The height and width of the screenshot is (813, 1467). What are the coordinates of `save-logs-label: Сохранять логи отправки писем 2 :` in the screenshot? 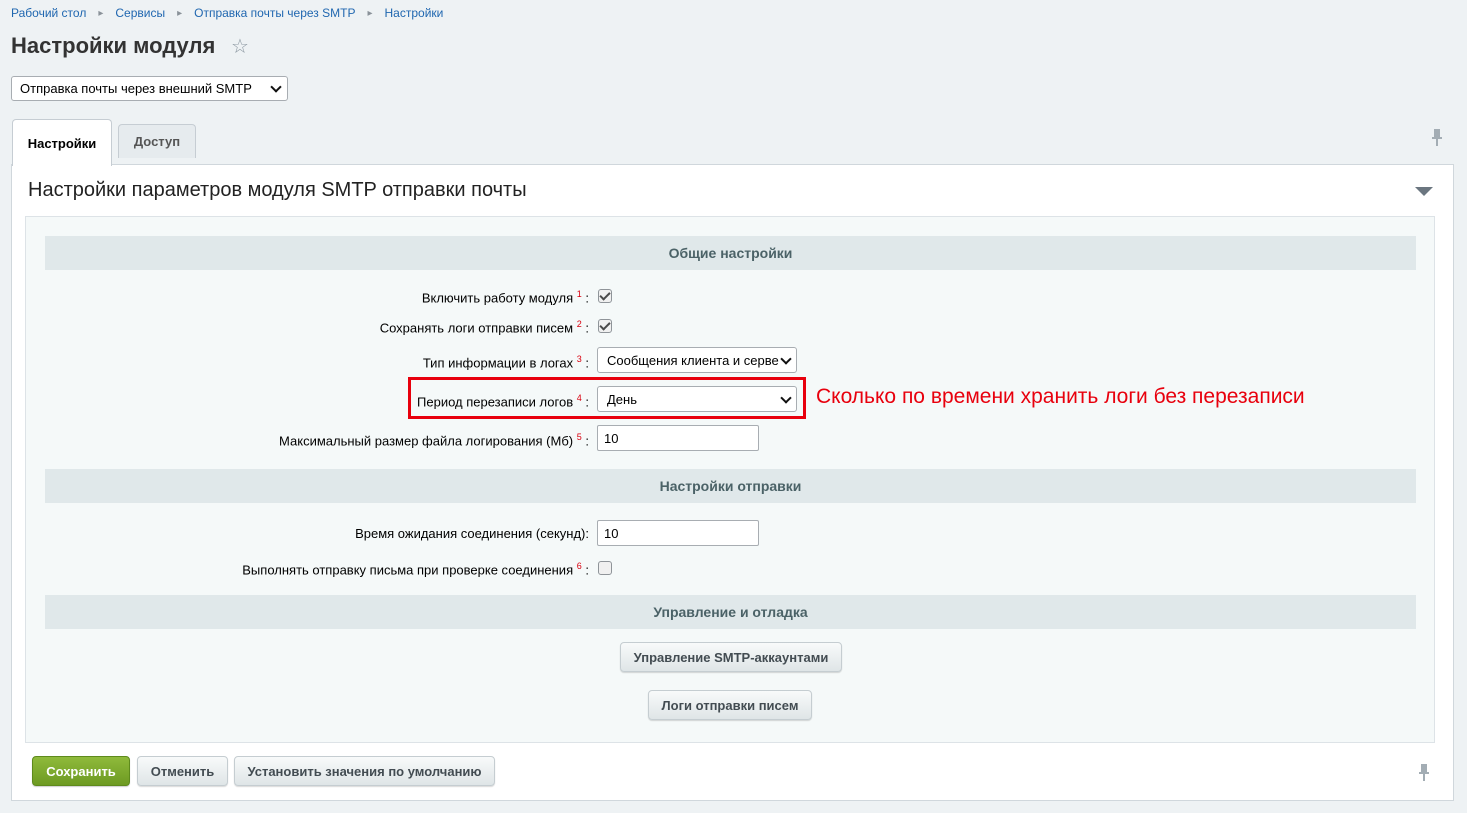 It's located at (484, 327).